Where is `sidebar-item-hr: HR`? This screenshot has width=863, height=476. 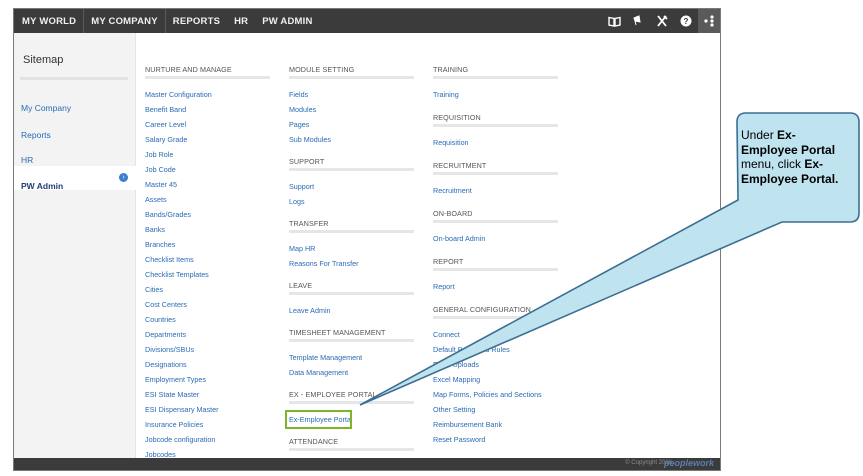
sidebar-item-hr: HR is located at coordinates (27, 160).